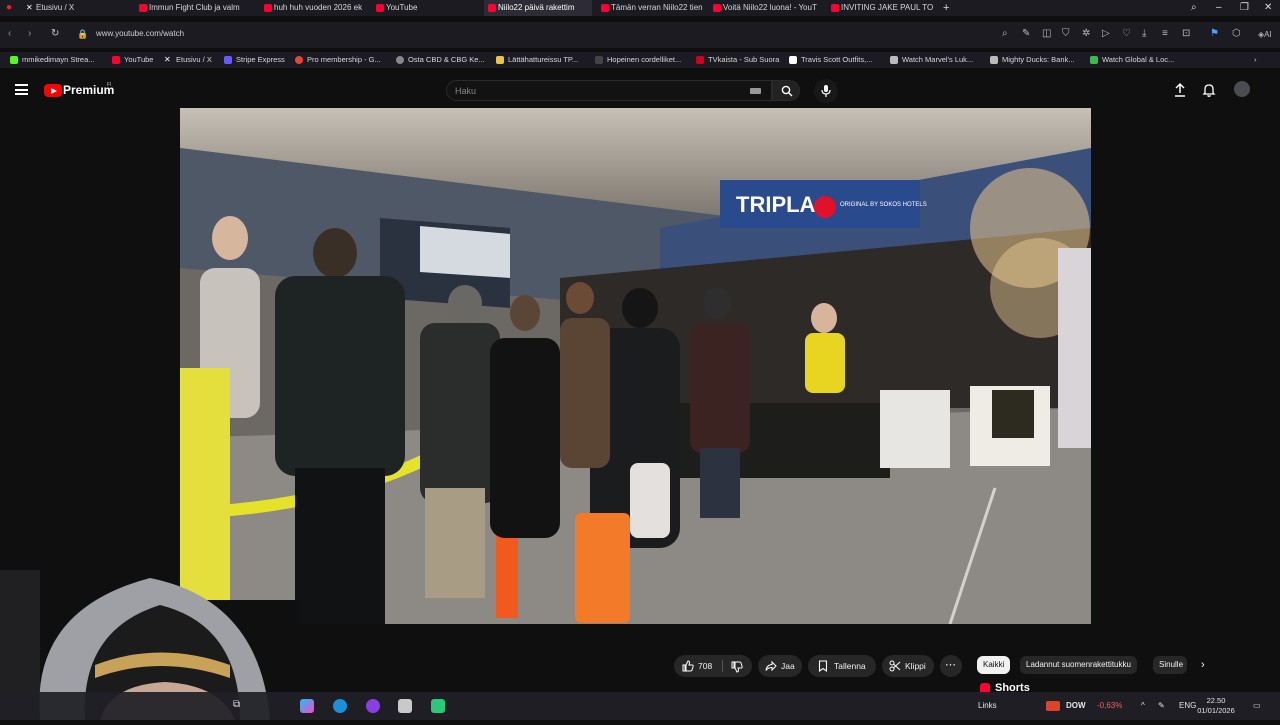 The image size is (1280, 725). Describe the element at coordinates (1161, 706) in the screenshot. I see `pen-icon: ✎` at that location.